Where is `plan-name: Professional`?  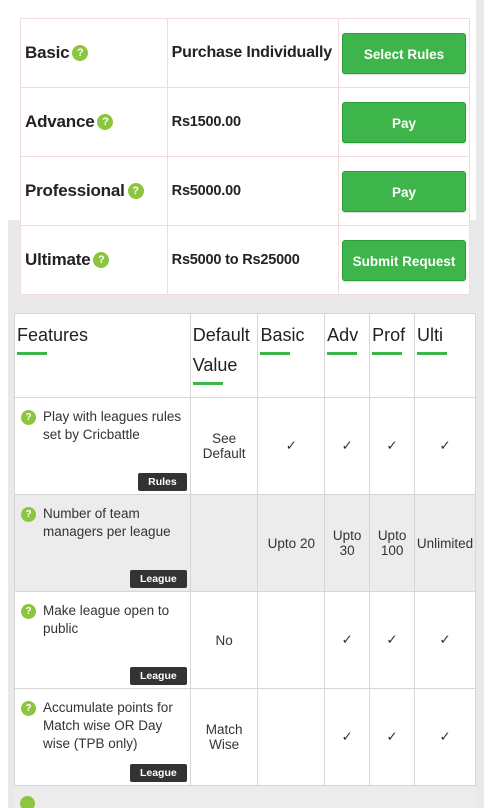
plan-name: Professional is located at coordinates (75, 190).